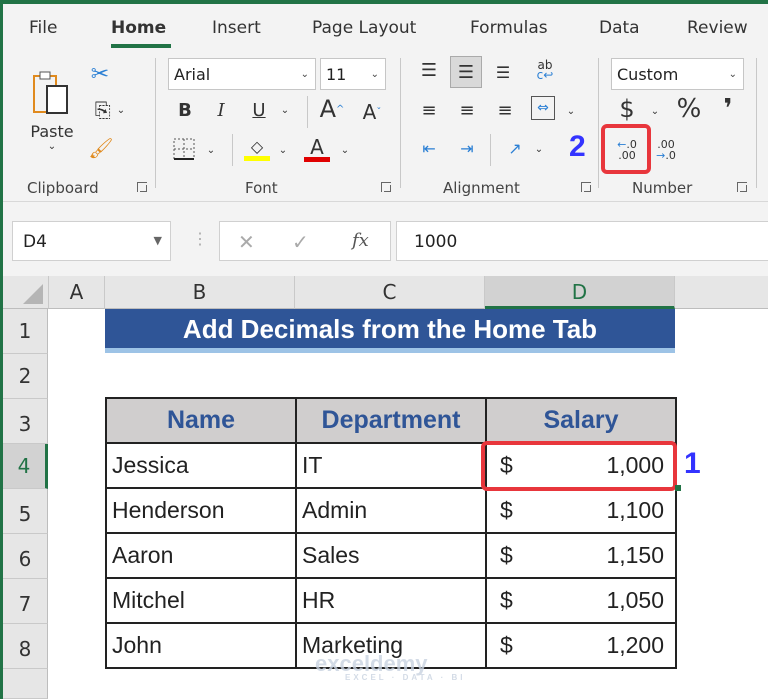 This screenshot has height=699, width=768. What do you see at coordinates (386, 187) in the screenshot?
I see `font-launcher-icon` at bounding box center [386, 187].